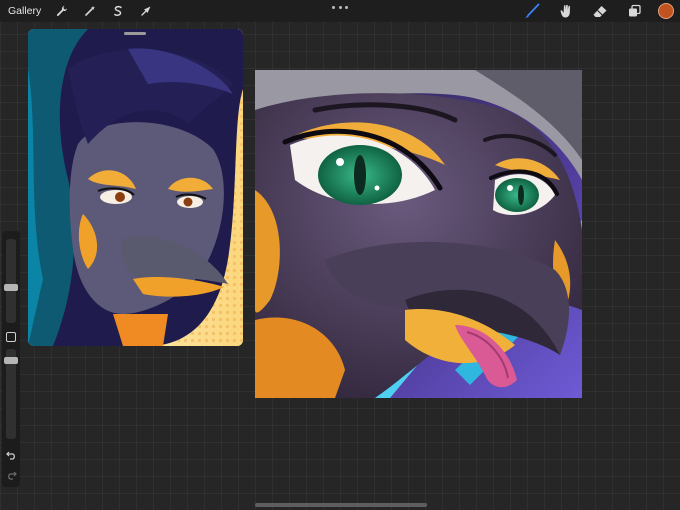 Image resolution: width=680 pixels, height=510 pixels. What do you see at coordinates (146, 11) in the screenshot?
I see `arrow-cursor-icon` at bounding box center [146, 11].